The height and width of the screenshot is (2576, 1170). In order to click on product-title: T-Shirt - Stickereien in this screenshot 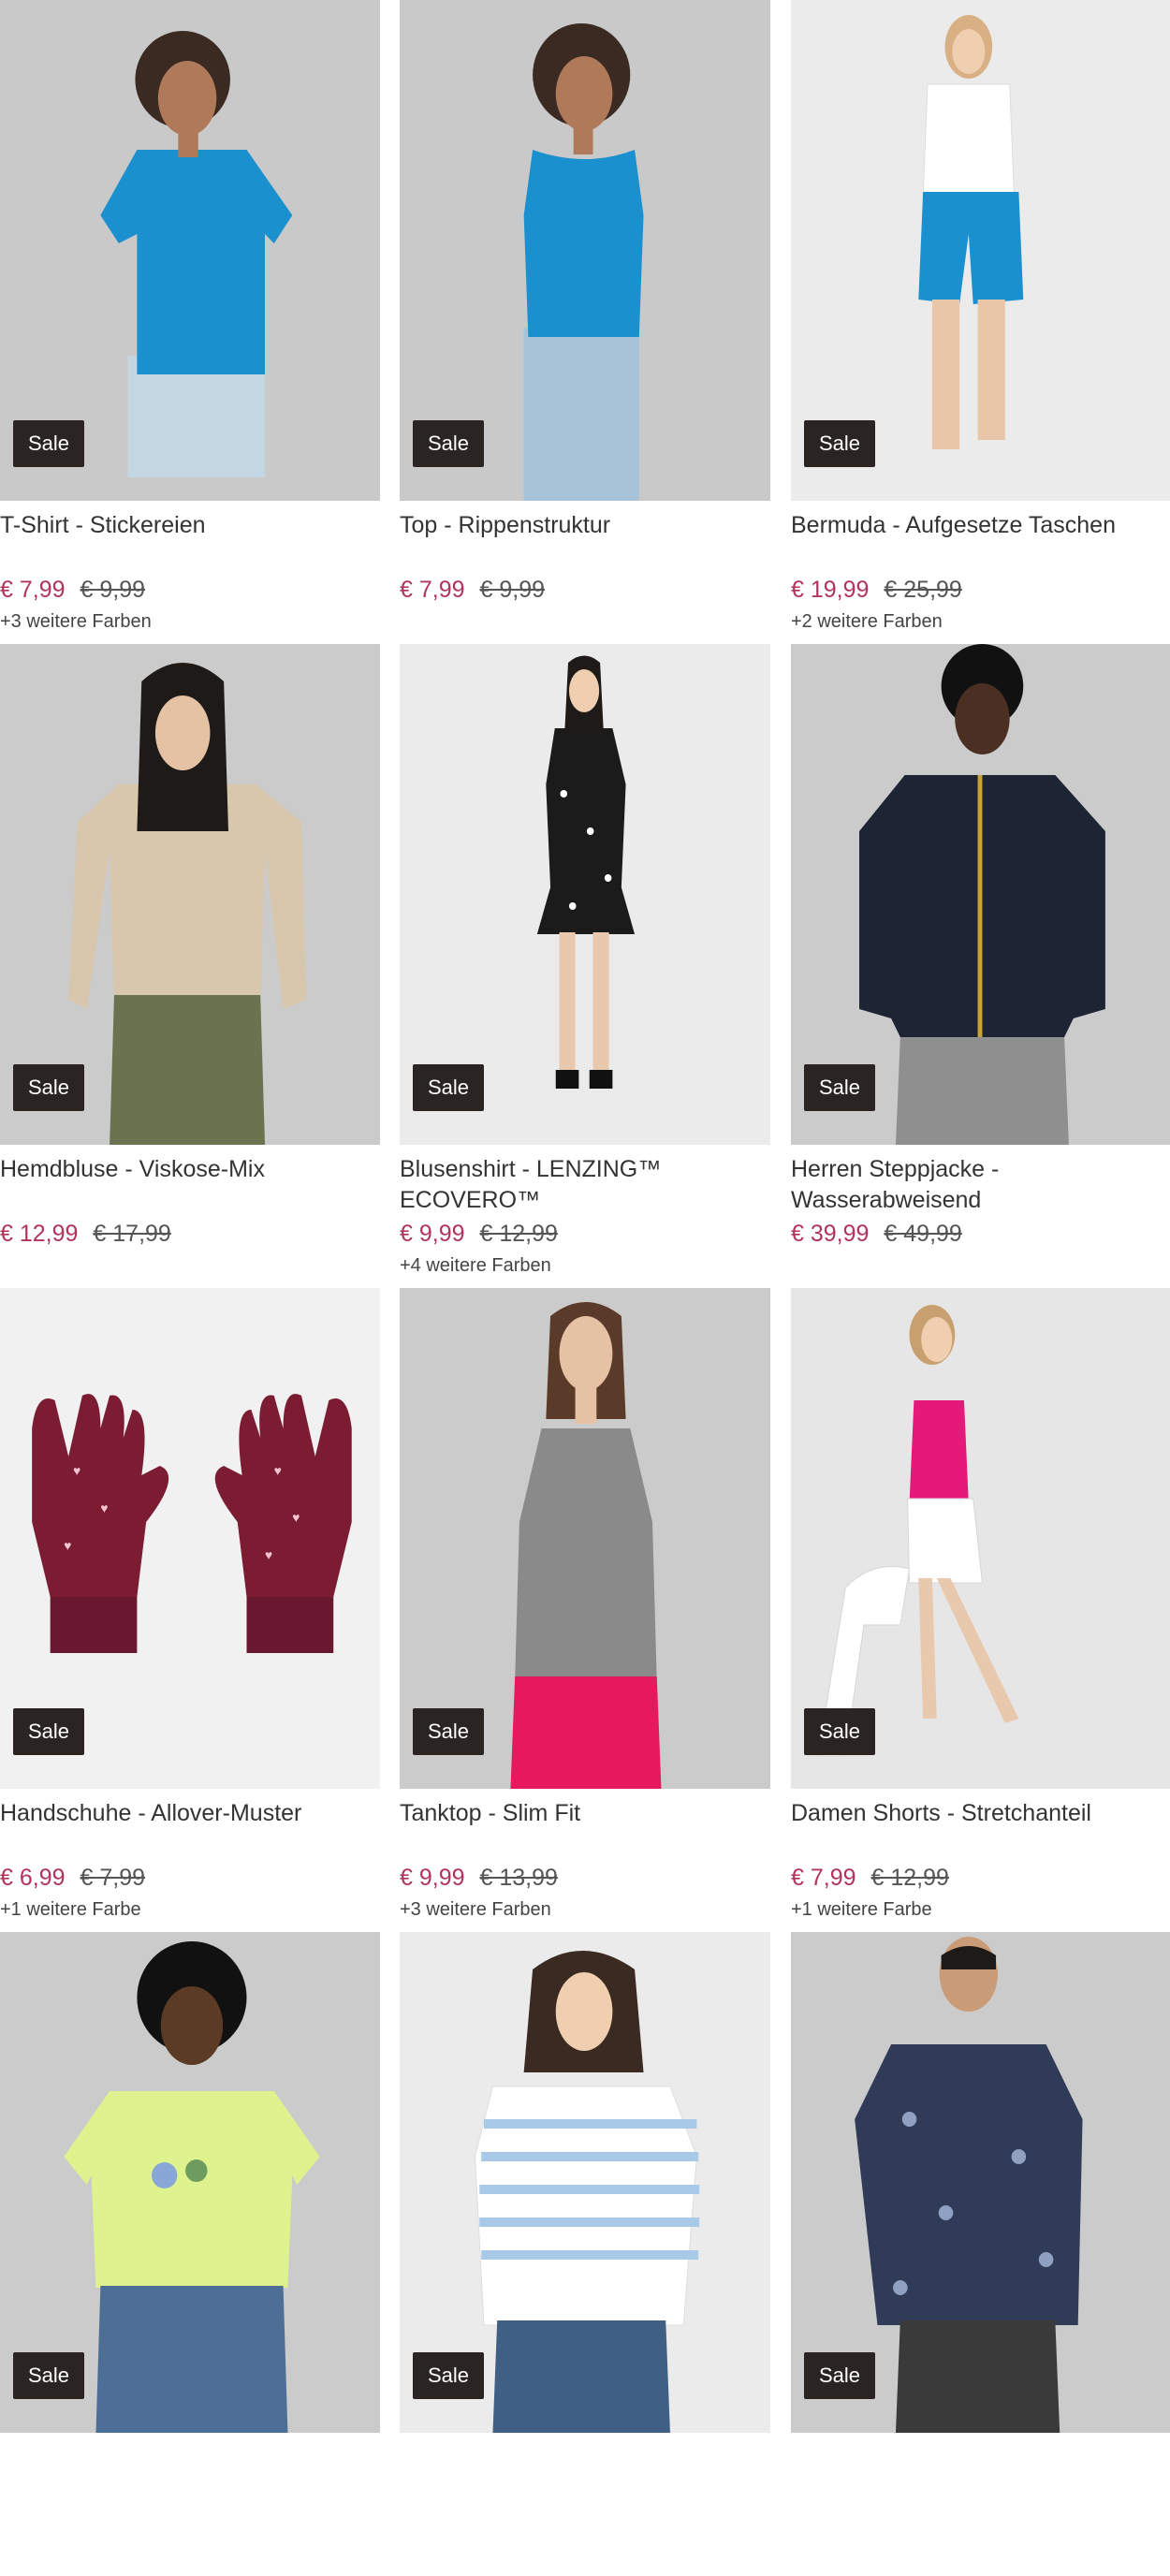, I will do `click(190, 541)`.